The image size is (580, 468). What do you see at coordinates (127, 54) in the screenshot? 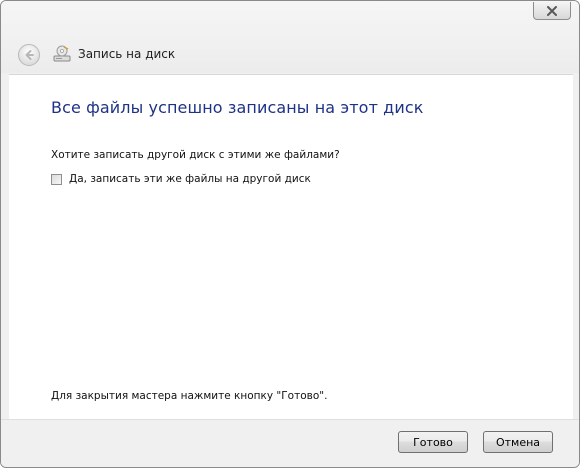
I see `window-title: Запись на диск` at bounding box center [127, 54].